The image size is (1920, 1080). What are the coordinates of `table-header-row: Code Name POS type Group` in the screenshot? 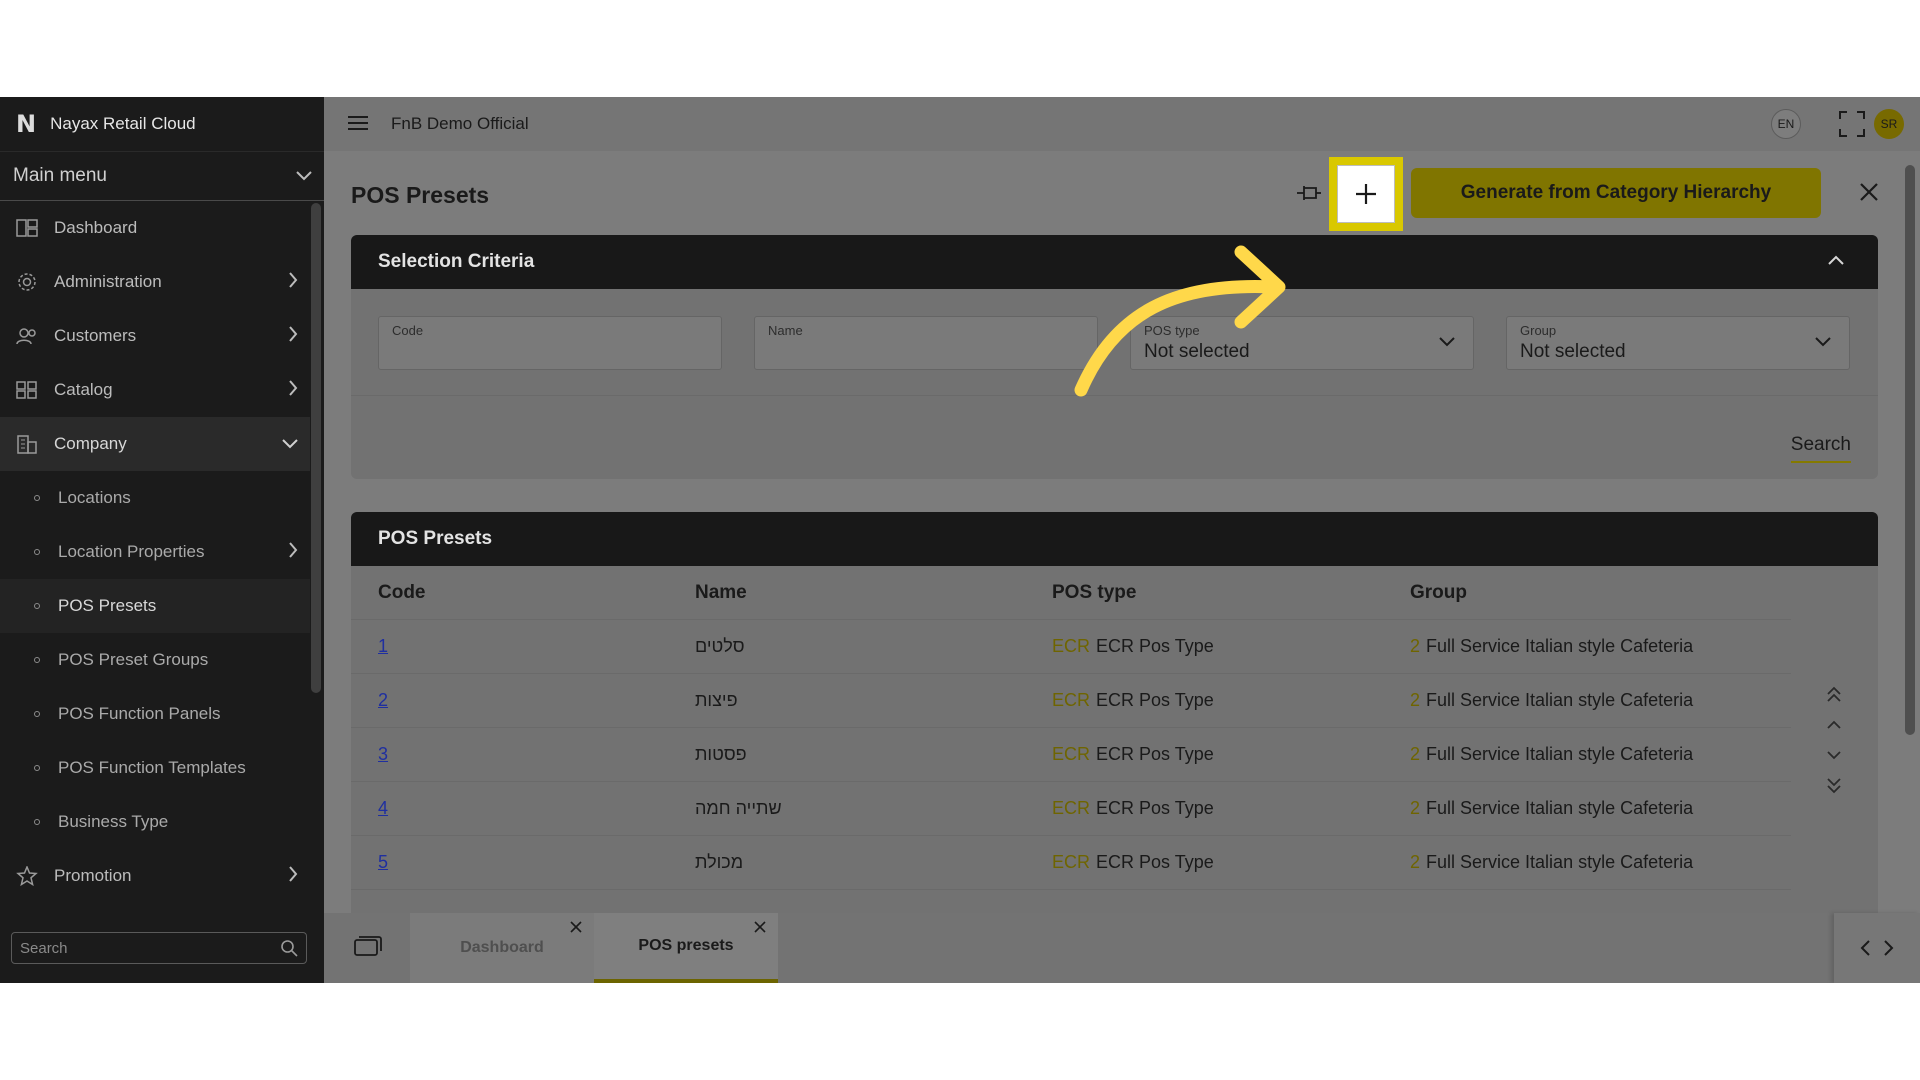 It's located at (1071, 593).